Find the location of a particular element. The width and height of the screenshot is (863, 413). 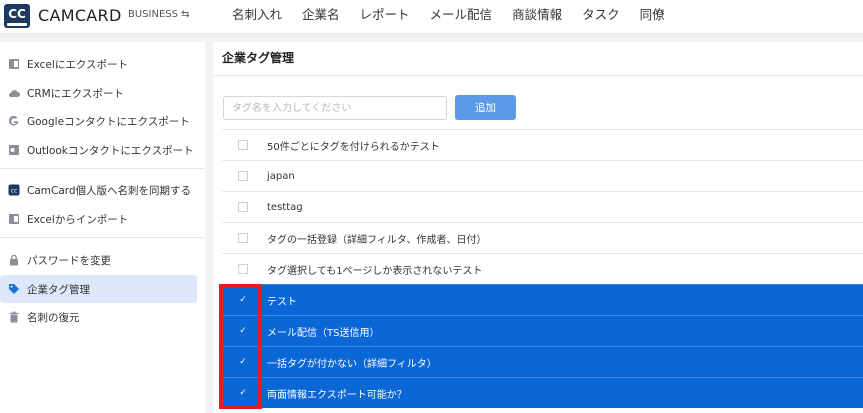

camcard-logo-icon: CC is located at coordinates (17, 16).